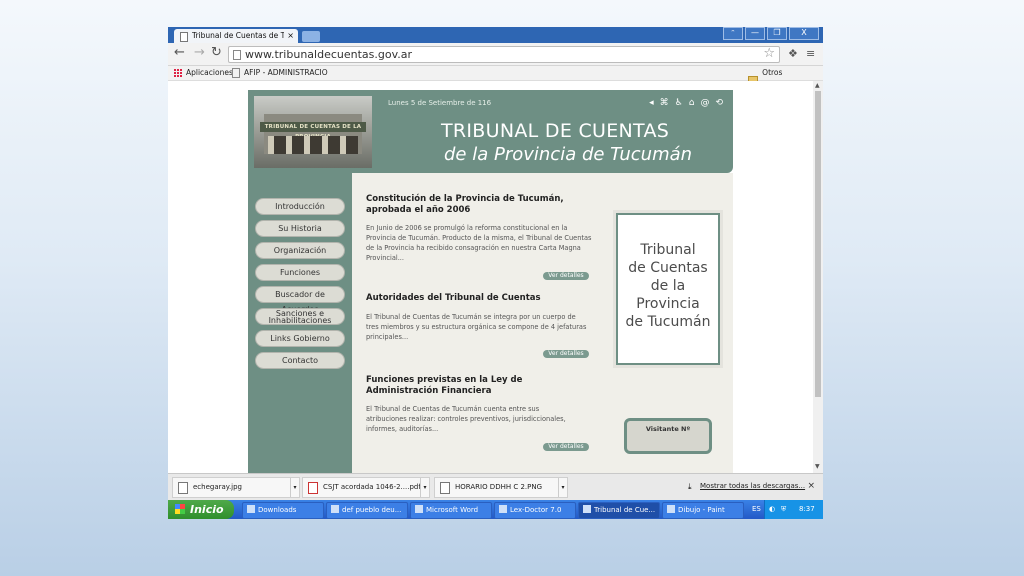 The height and width of the screenshot is (576, 1024). I want to click on back-arrow-icon: ◂, so click(651, 103).